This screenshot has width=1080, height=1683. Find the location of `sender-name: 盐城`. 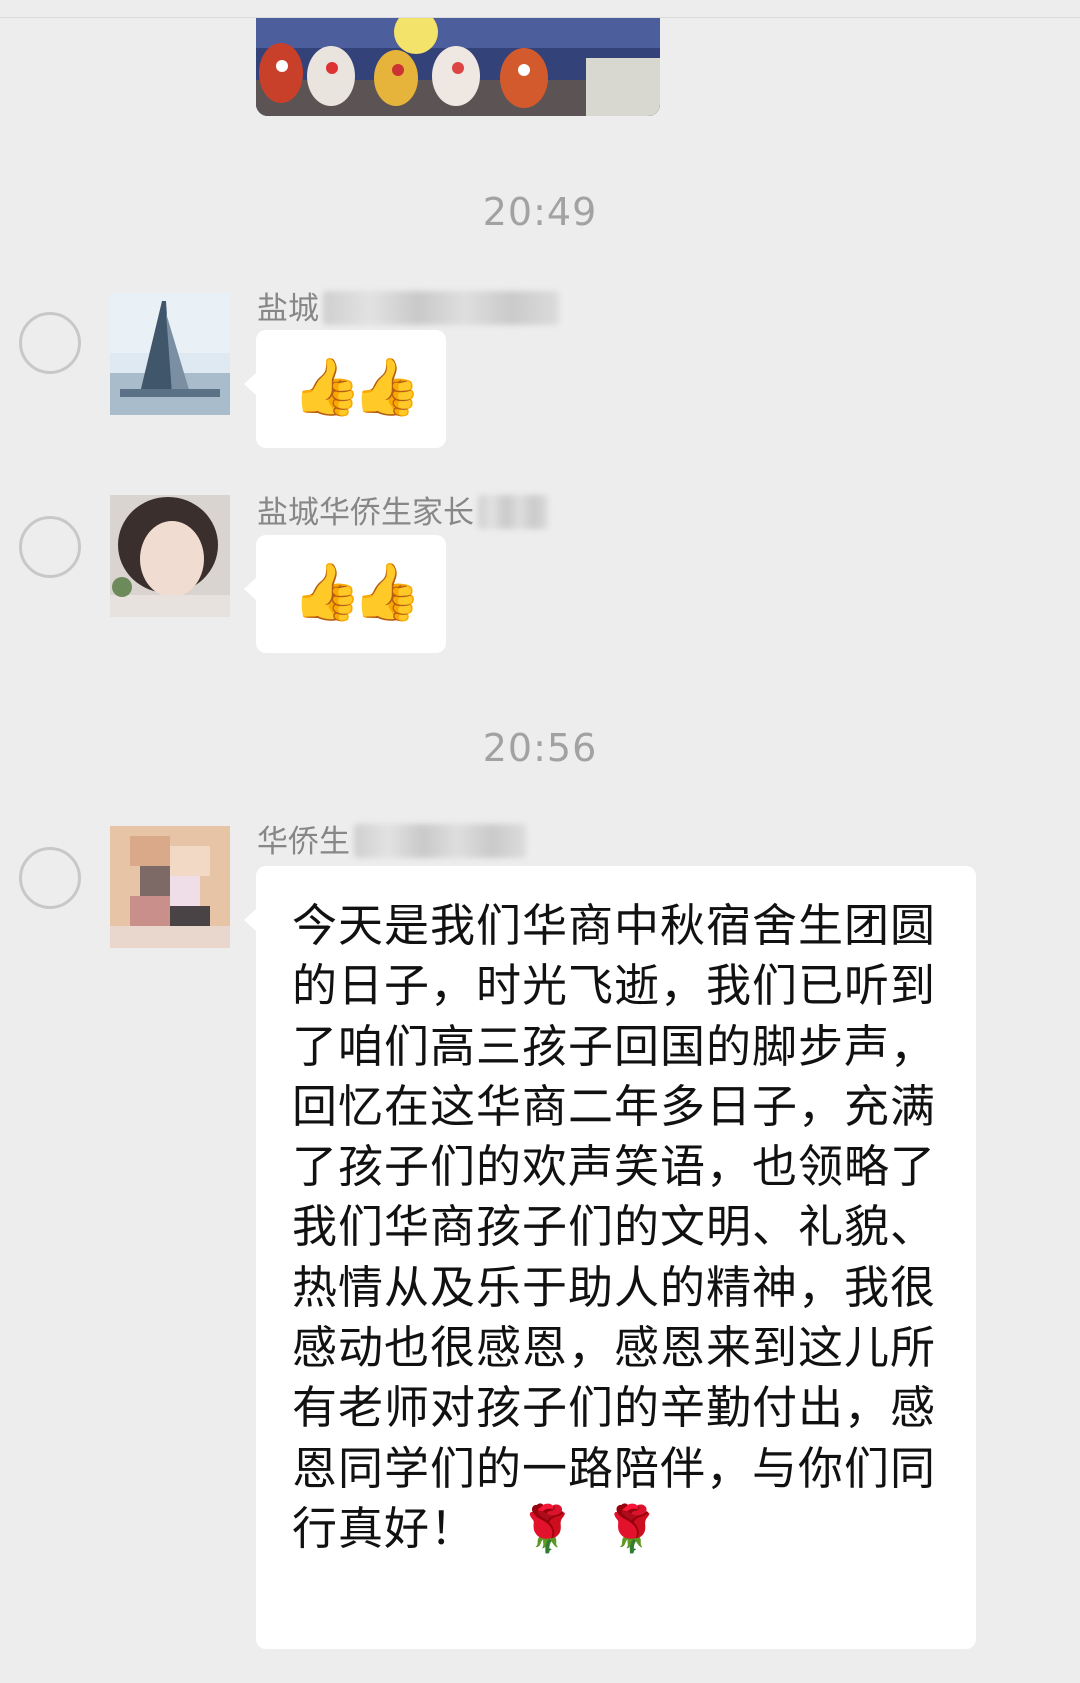

sender-name: 盐城 is located at coordinates (408, 305).